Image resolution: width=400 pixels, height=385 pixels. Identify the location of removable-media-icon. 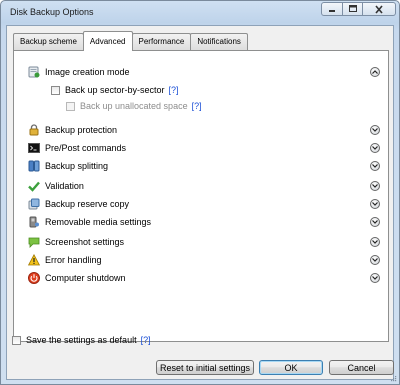
(34, 222).